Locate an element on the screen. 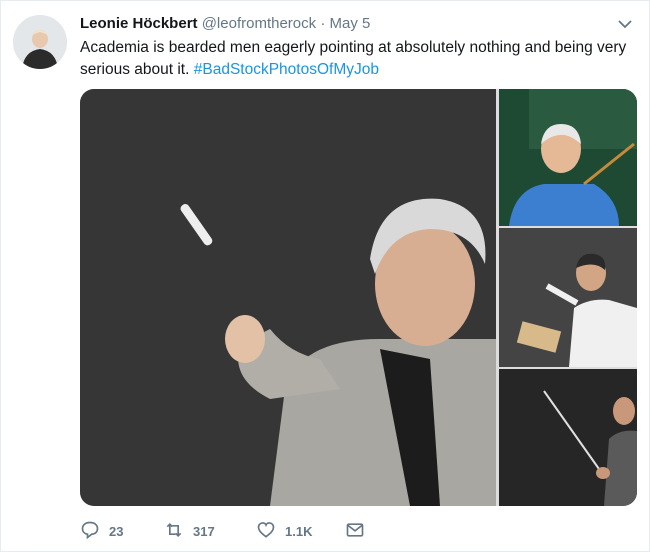 This screenshot has height=552, width=650. tweet-header: Leonie Höckbert @leofromtherock · May 5 is located at coordinates (357, 24).